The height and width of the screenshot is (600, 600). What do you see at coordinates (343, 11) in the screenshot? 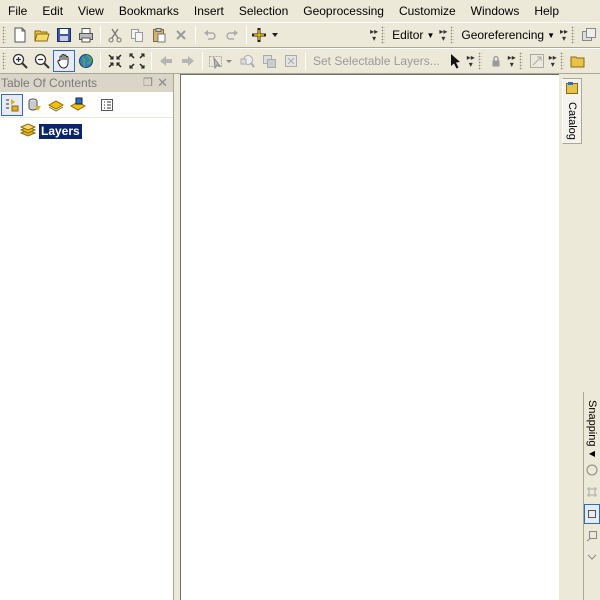
I see `menu-geoprocessing: Geoprocessing` at bounding box center [343, 11].